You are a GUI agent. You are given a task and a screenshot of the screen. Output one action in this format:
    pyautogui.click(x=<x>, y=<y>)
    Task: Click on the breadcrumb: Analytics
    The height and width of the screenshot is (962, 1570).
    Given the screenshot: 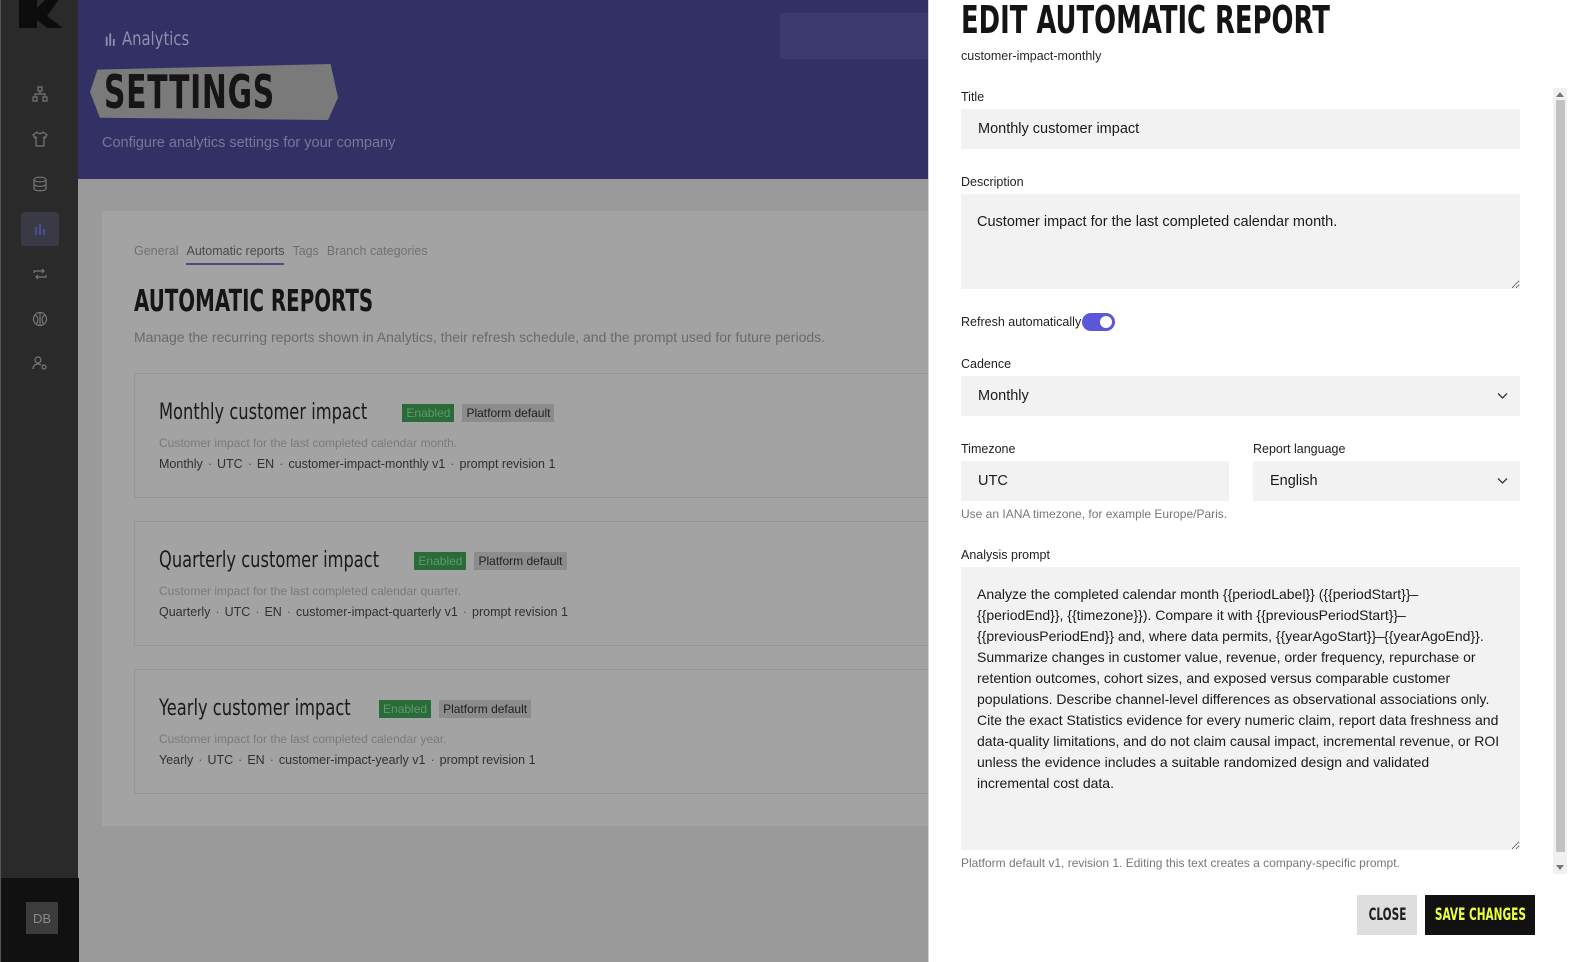 What is the action you would take?
    pyautogui.click(x=146, y=39)
    